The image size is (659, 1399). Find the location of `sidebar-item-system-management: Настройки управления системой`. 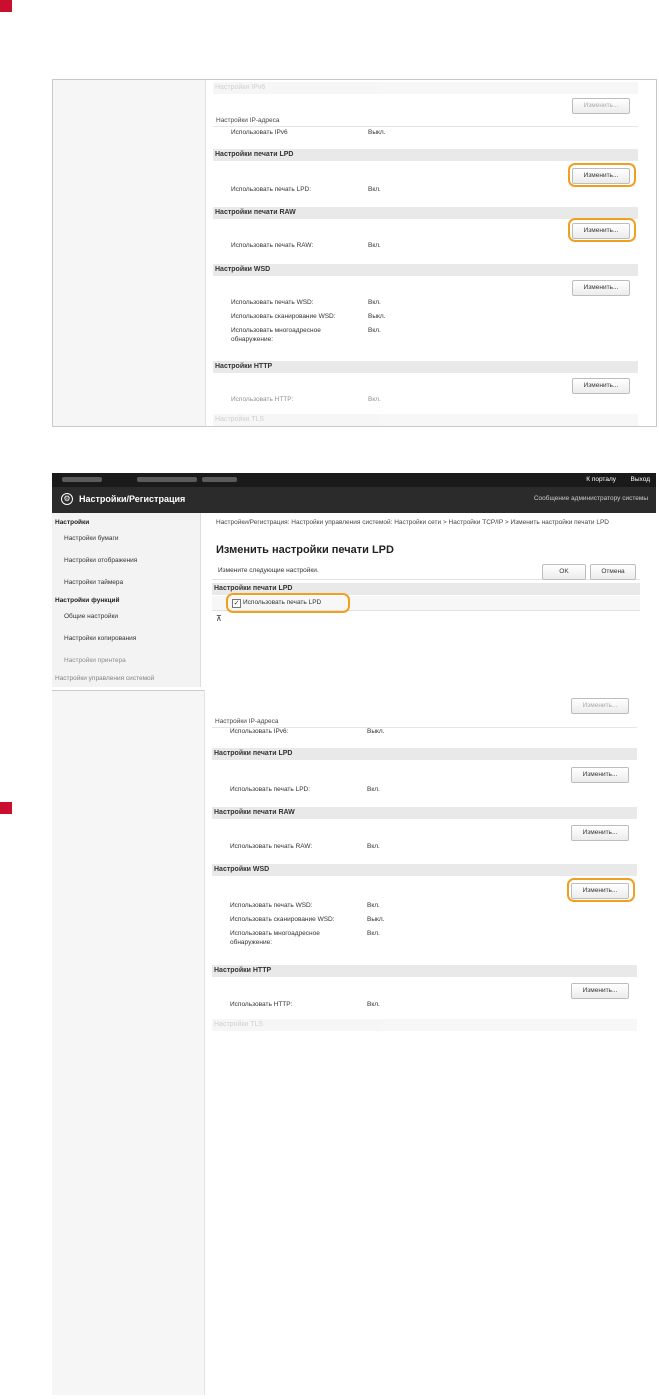

sidebar-item-system-management: Настройки управления системой is located at coordinates (104, 678).